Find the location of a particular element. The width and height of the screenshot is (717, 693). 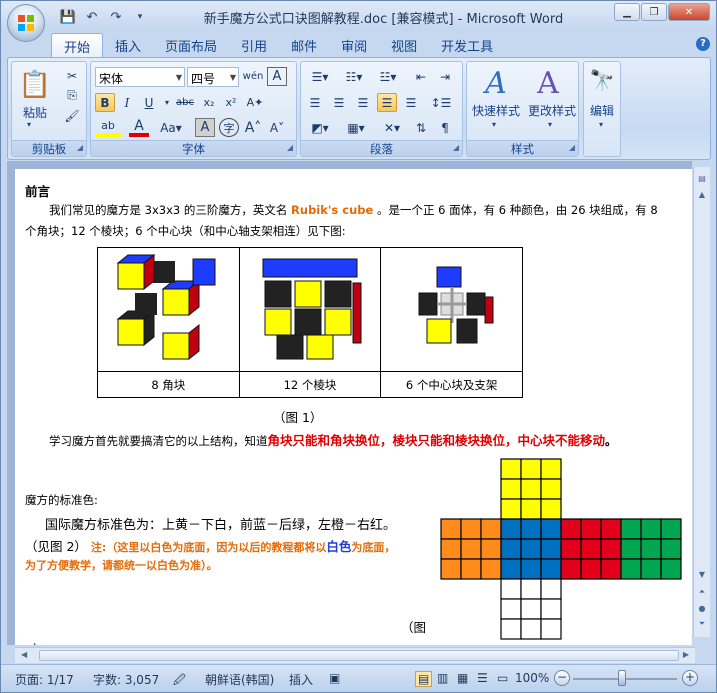

subscript-icon: x₂ is located at coordinates (209, 102).